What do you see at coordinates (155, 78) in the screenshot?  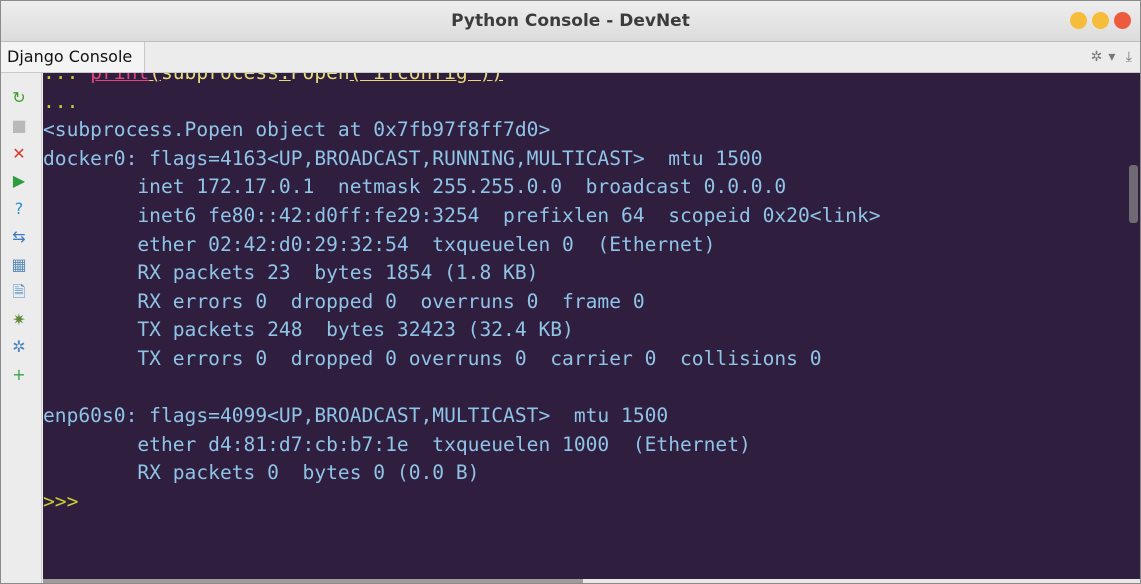 I see `code-paren: (` at bounding box center [155, 78].